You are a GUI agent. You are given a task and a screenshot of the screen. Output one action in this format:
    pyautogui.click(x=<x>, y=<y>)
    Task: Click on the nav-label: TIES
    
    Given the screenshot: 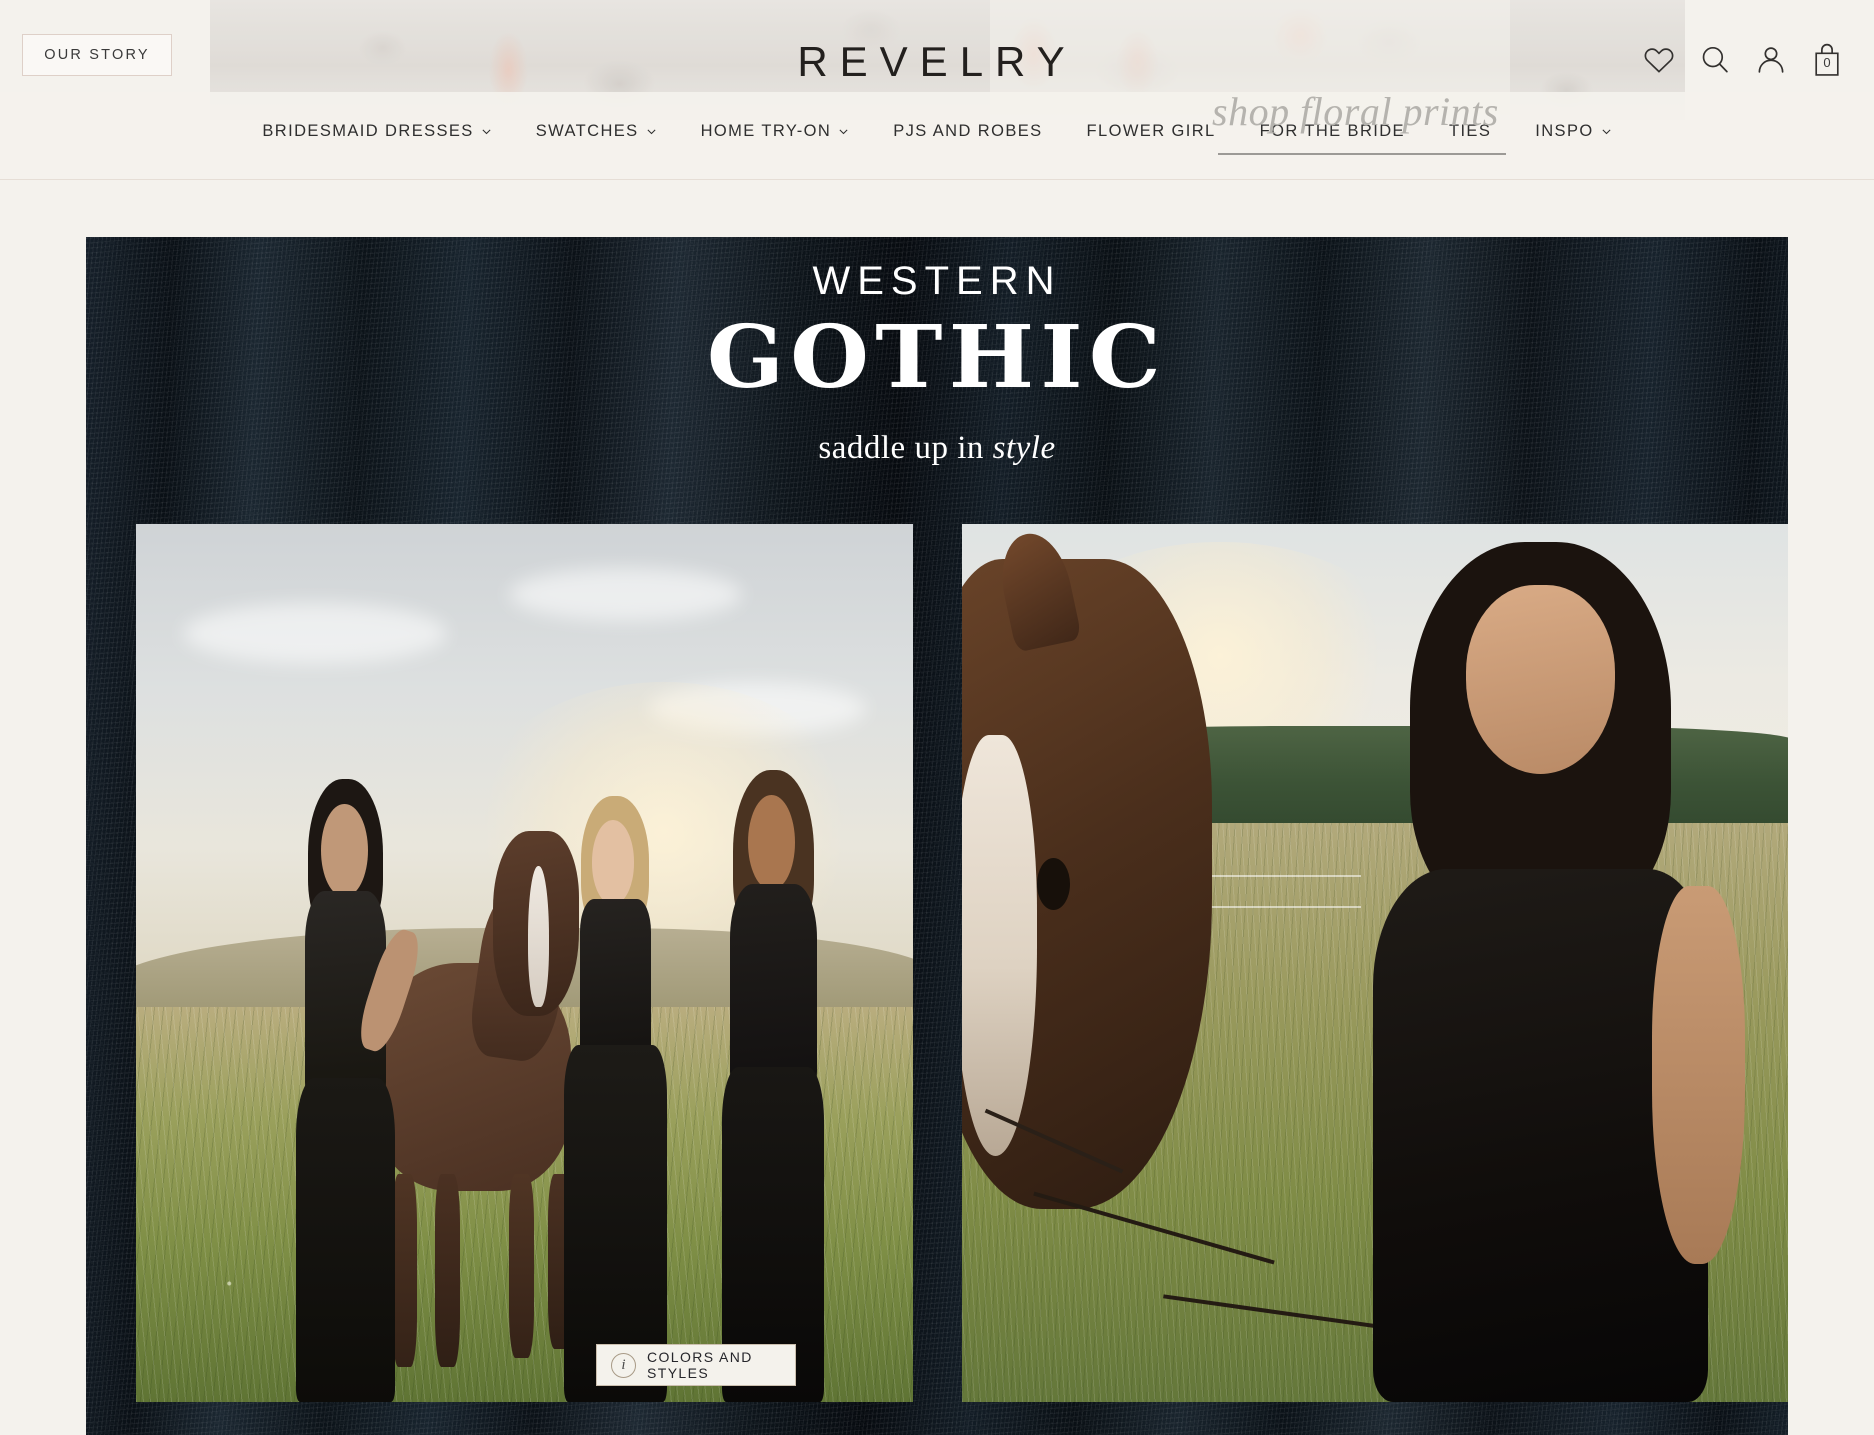 What is the action you would take?
    pyautogui.click(x=1470, y=131)
    